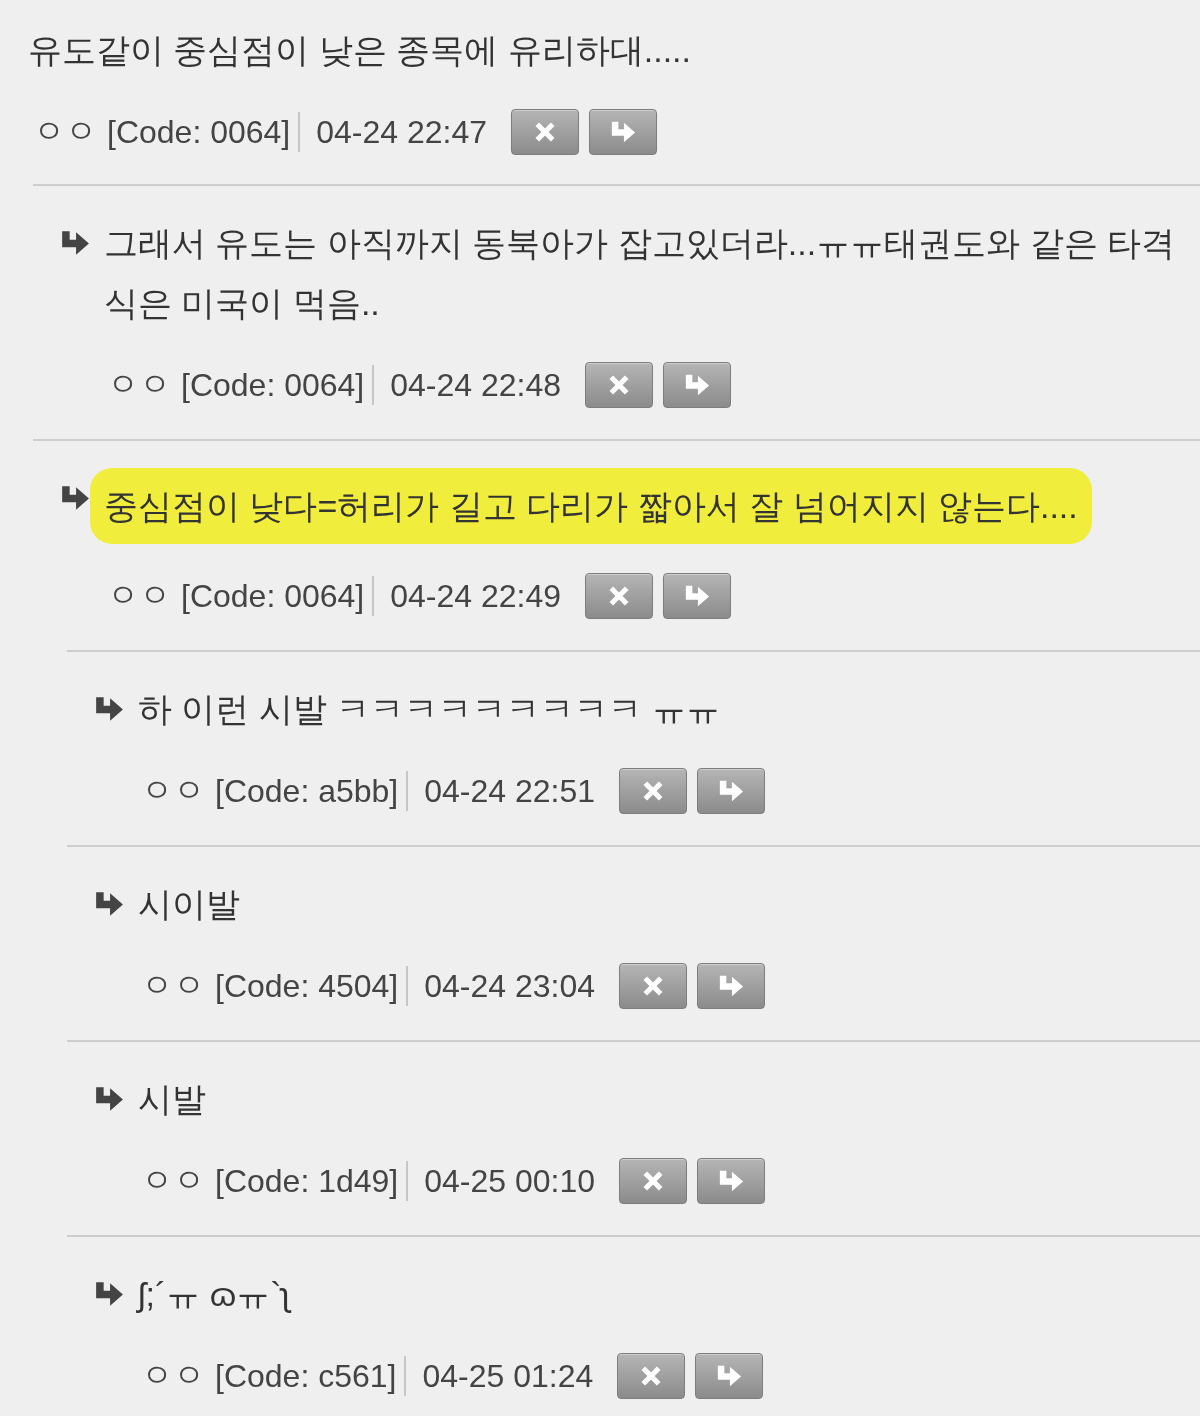 The width and height of the screenshot is (1200, 1416). Describe the element at coordinates (510, 986) in the screenshot. I see `timestamp: 04-24 23:04` at that location.